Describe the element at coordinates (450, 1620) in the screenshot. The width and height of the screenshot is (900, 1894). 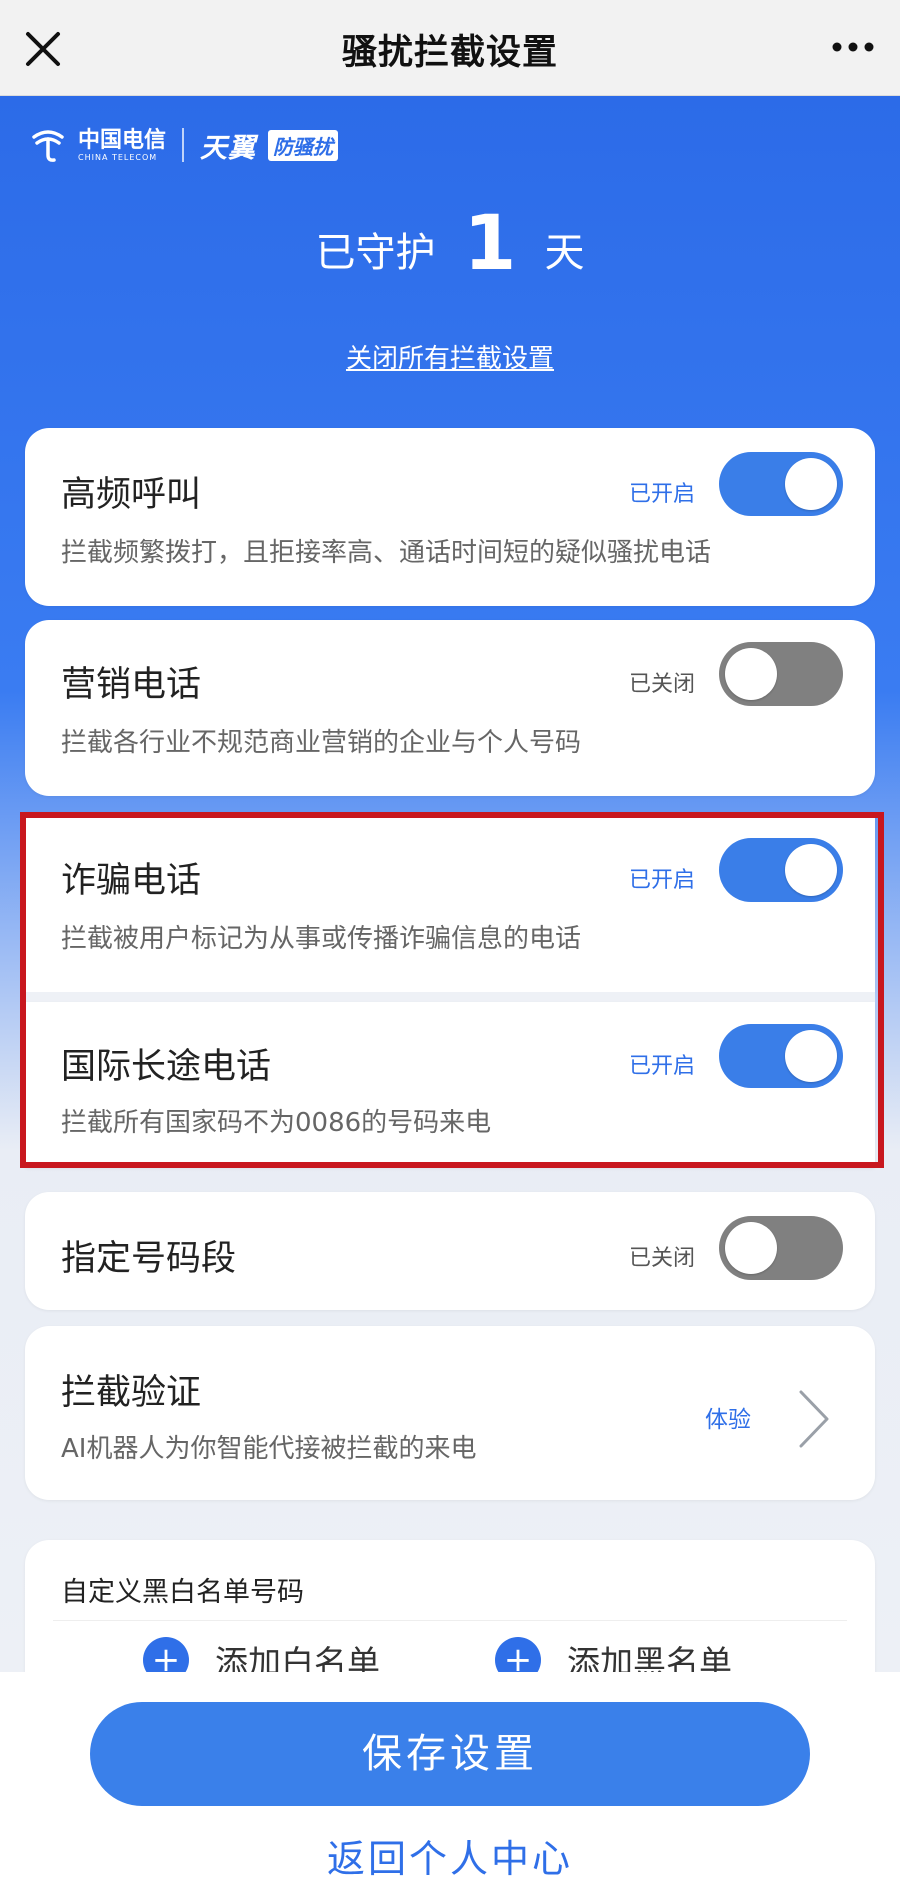
I see `divider` at that location.